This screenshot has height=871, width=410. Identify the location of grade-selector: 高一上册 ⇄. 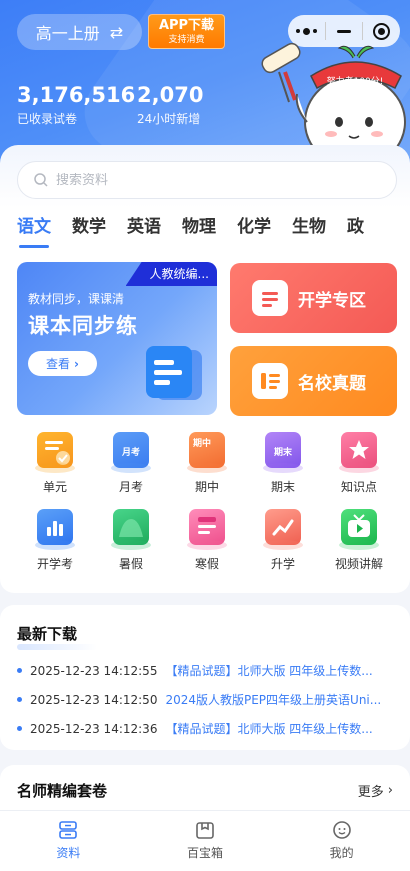
(79, 32).